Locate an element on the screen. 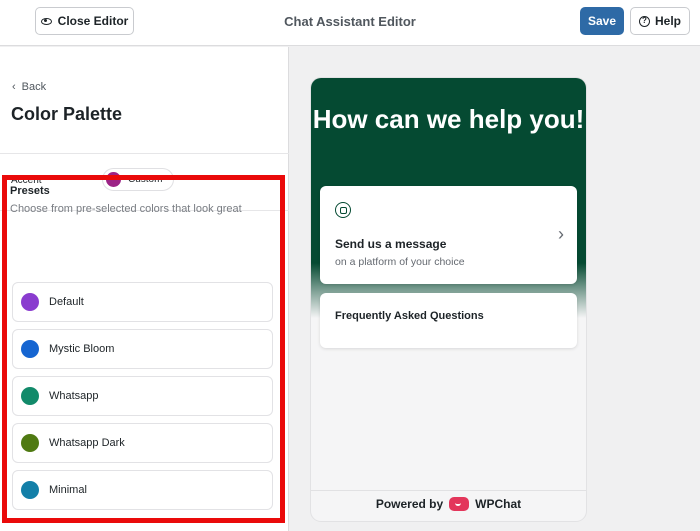  back-label: Back is located at coordinates (34, 87).